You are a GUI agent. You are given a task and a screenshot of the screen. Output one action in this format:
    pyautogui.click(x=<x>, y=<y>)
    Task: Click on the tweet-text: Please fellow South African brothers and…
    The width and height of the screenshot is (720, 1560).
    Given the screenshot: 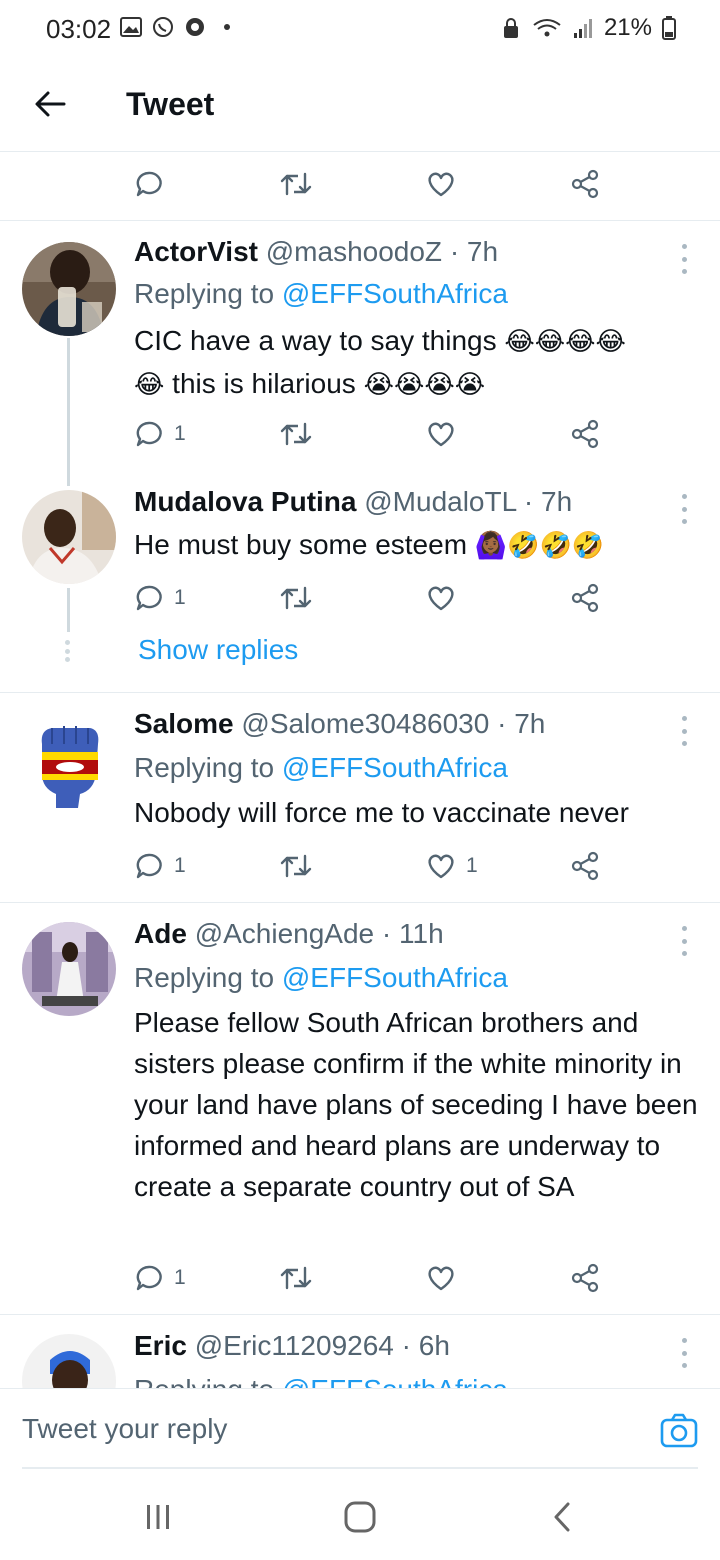 What is the action you would take?
    pyautogui.click(x=416, y=1104)
    